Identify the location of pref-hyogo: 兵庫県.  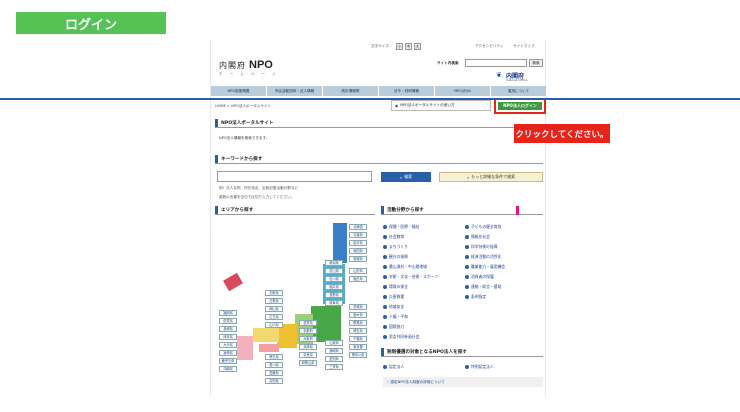
(308, 347).